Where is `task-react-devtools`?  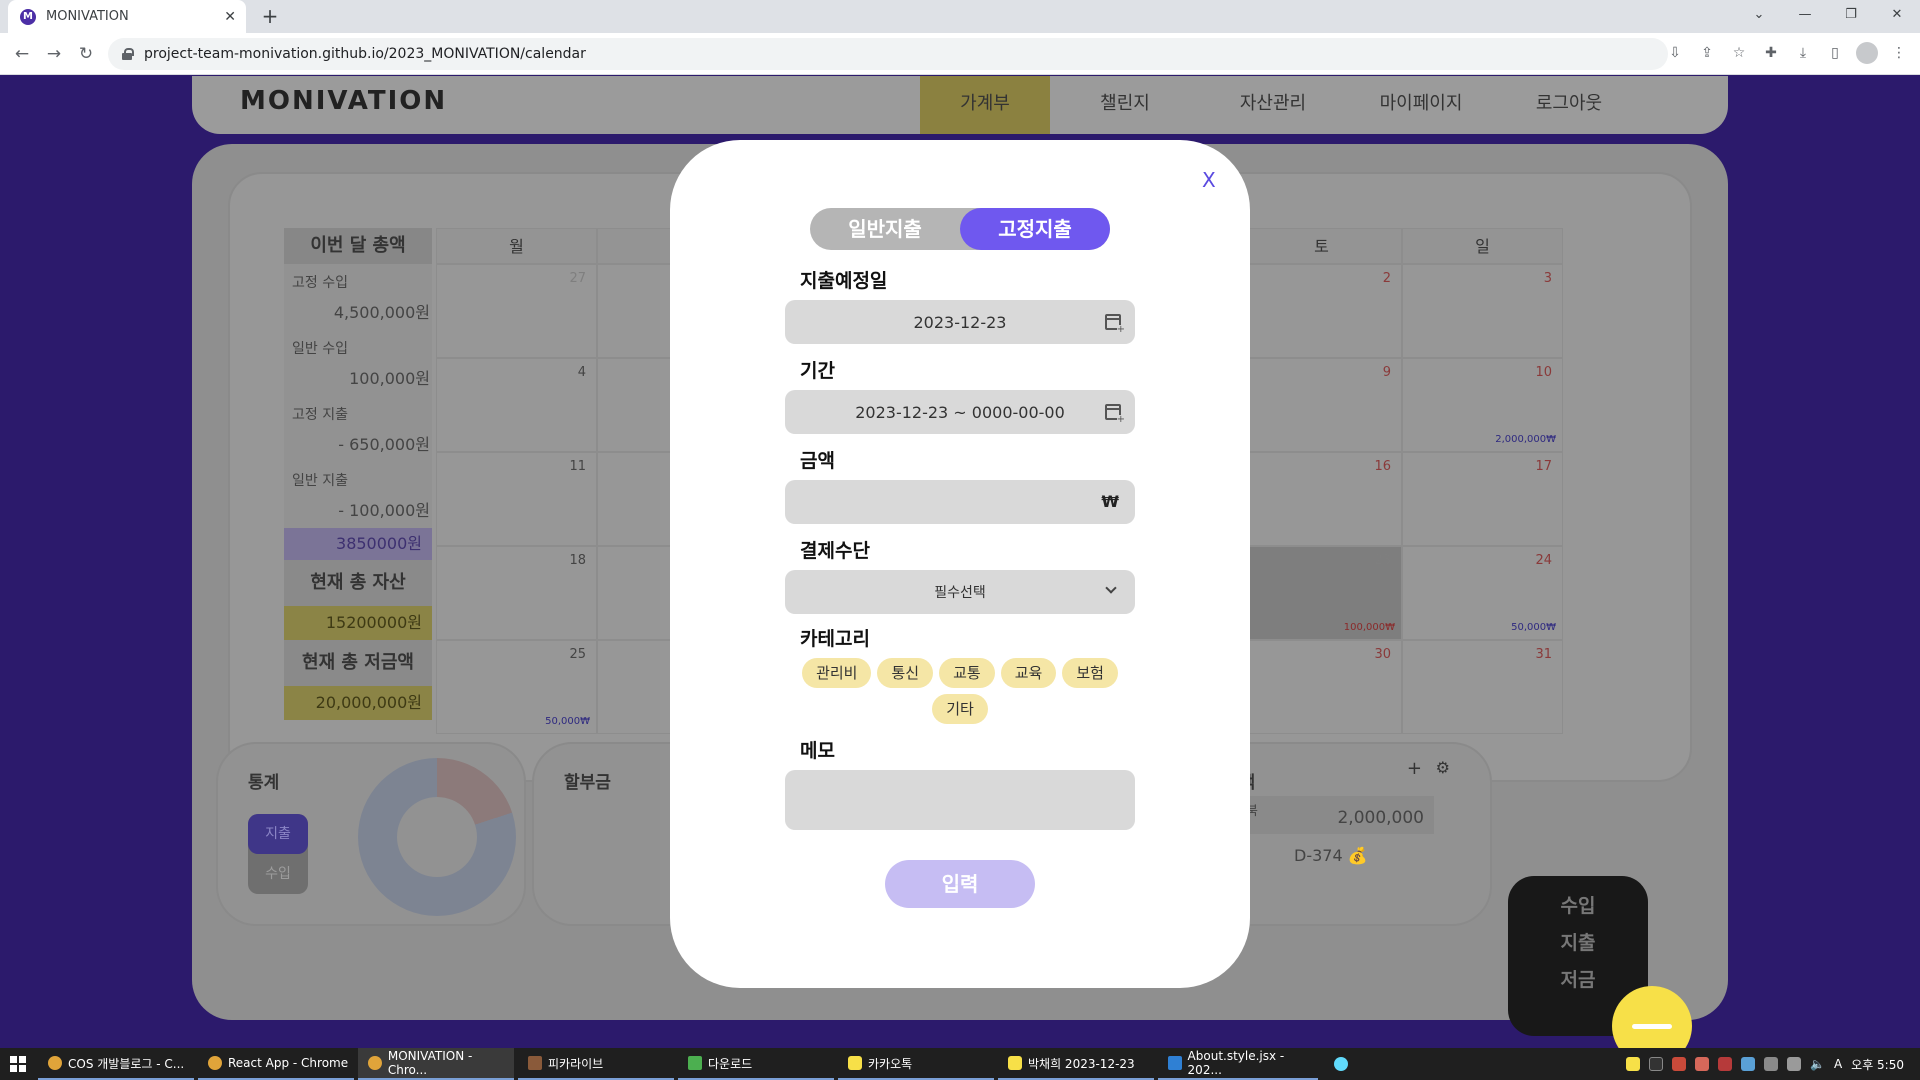 task-react-devtools is located at coordinates (1342, 1064).